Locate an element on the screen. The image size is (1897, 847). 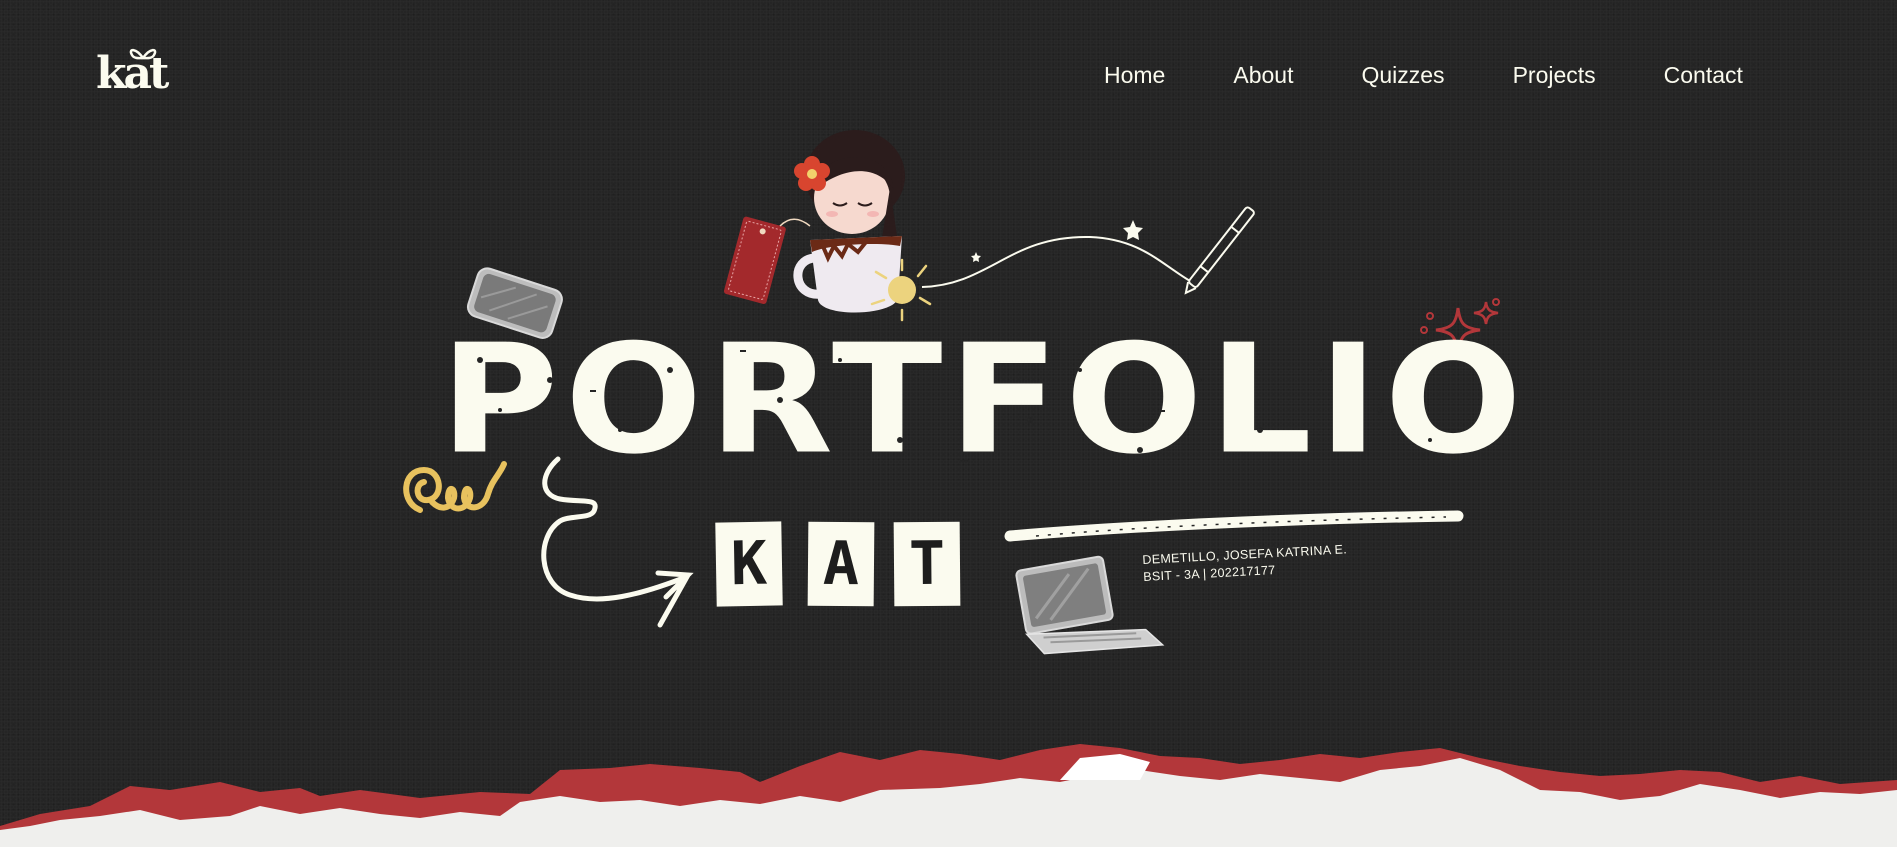
nav-contact: Contact is located at coordinates (1703, 75).